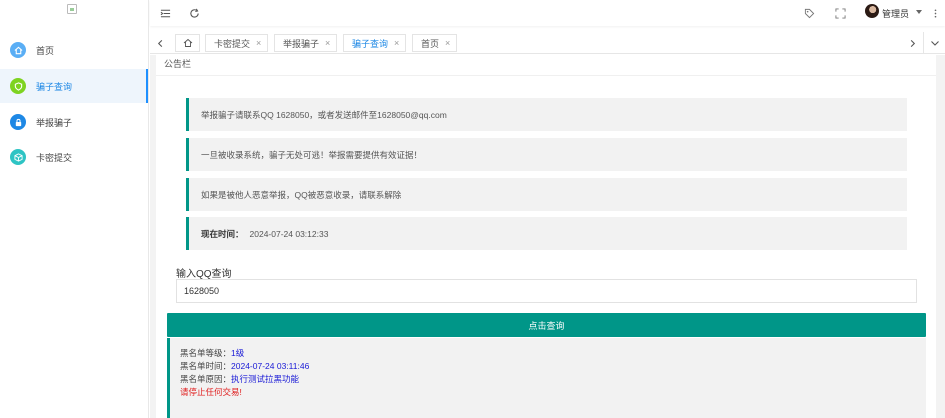 This screenshot has width=945, height=418. What do you see at coordinates (301, 194) in the screenshot?
I see `notice-text: 如果是被他人恶意举报，QQ被恶意收录，请联系解除` at bounding box center [301, 194].